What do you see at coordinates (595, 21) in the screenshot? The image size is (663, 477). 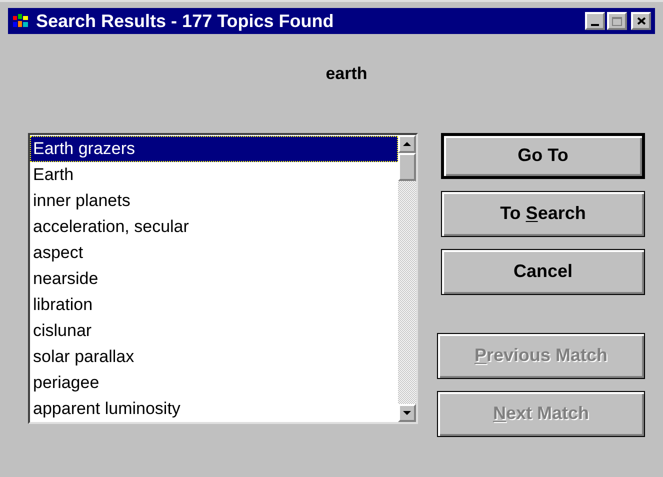 I see `minimize-button` at bounding box center [595, 21].